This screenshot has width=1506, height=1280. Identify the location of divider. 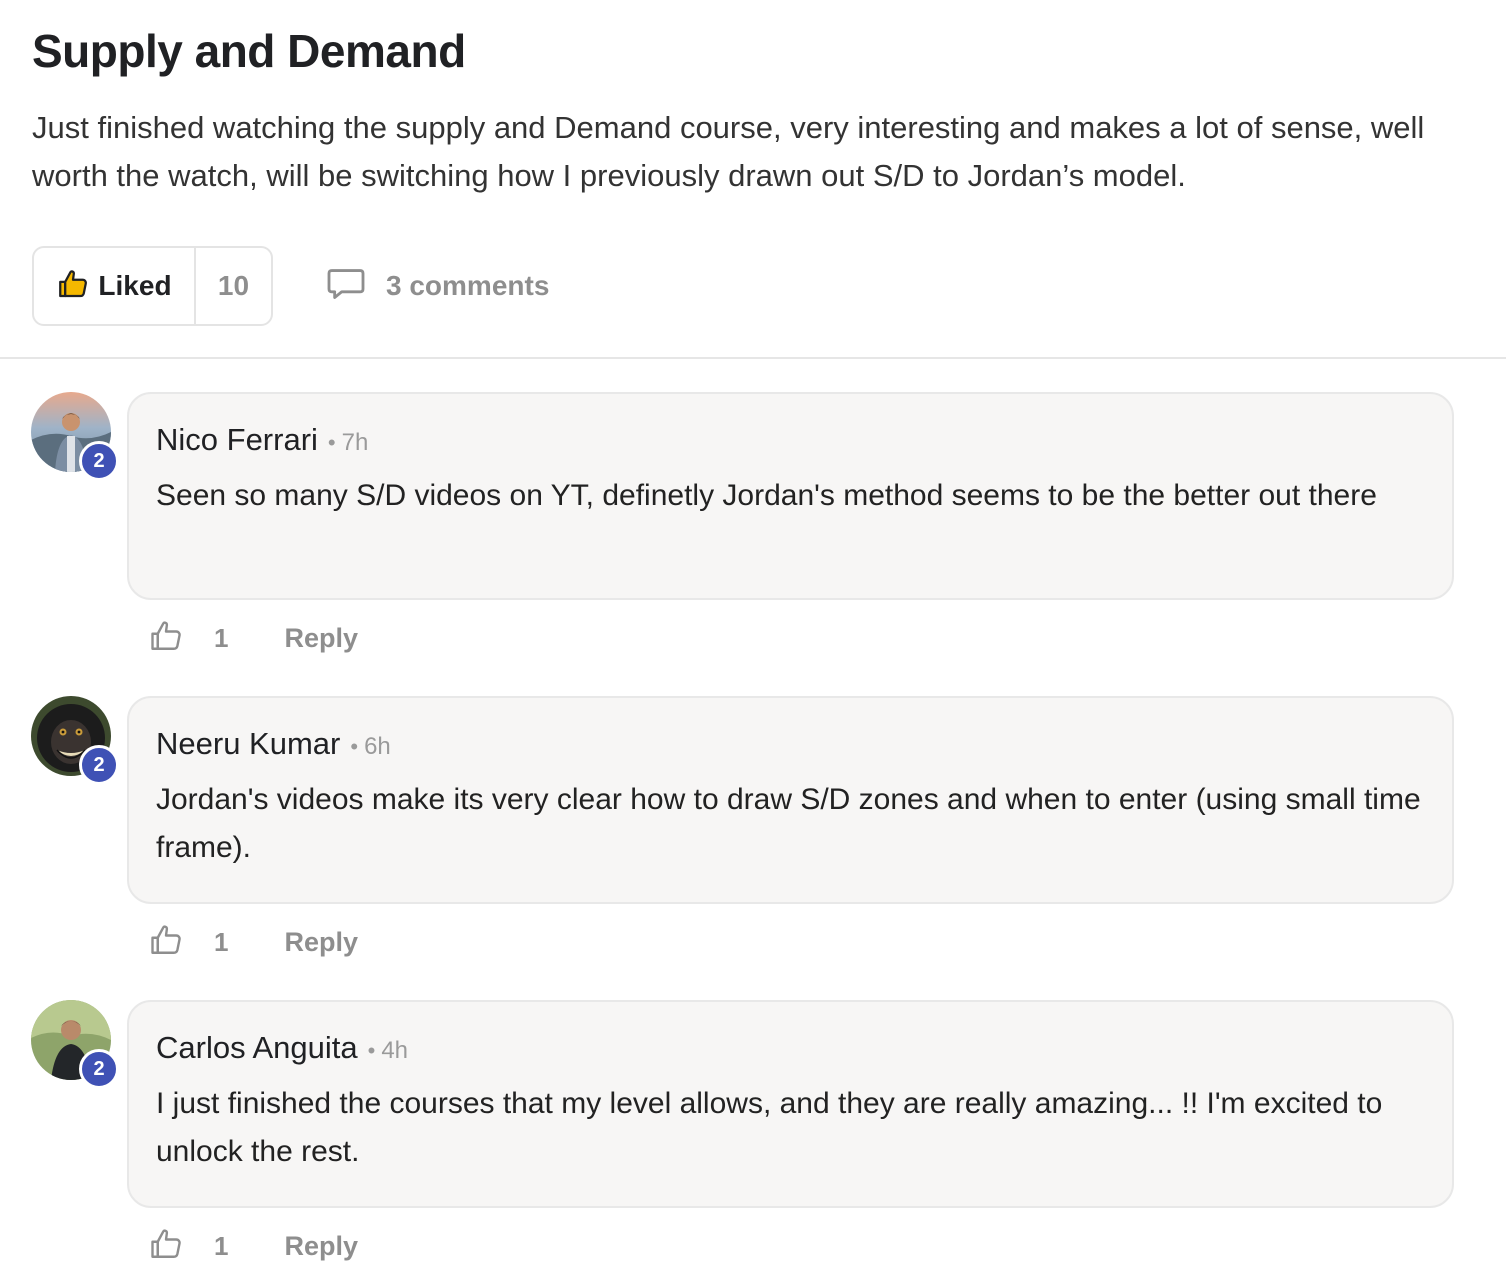
(753, 358).